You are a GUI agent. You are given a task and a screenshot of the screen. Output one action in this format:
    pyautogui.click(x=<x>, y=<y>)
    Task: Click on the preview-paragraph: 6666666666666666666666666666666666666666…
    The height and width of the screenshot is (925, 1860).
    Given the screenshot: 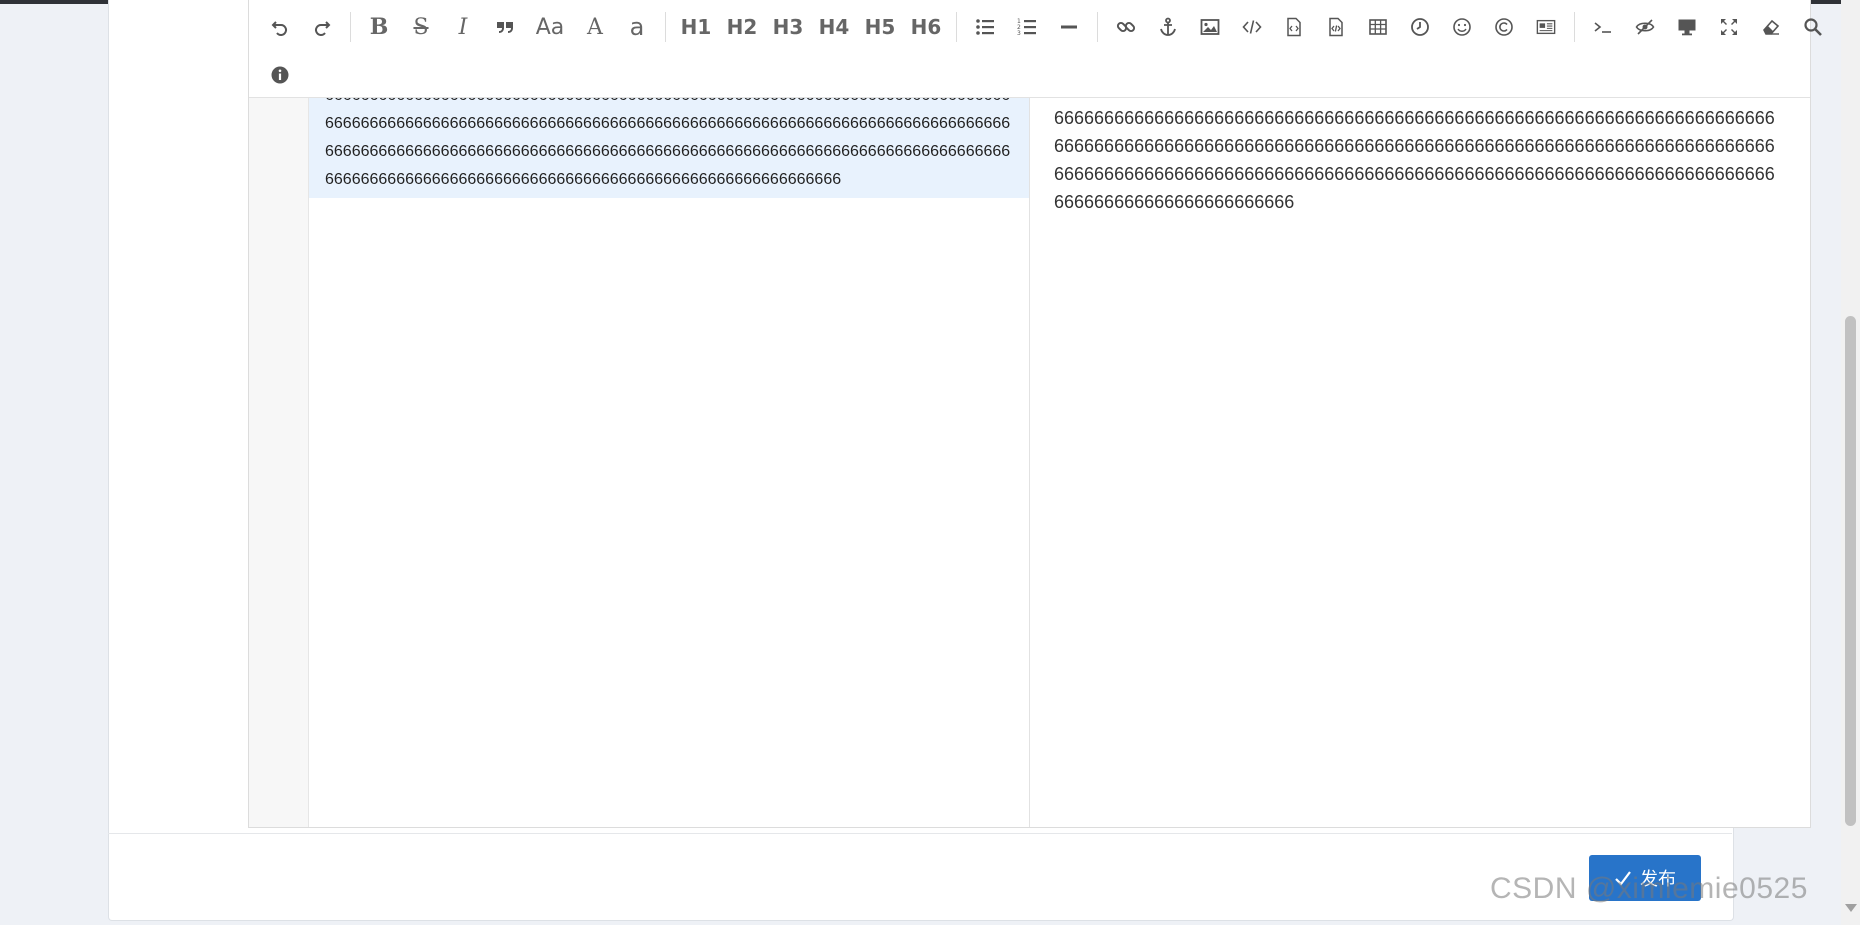 What is the action you would take?
    pyautogui.click(x=1414, y=160)
    